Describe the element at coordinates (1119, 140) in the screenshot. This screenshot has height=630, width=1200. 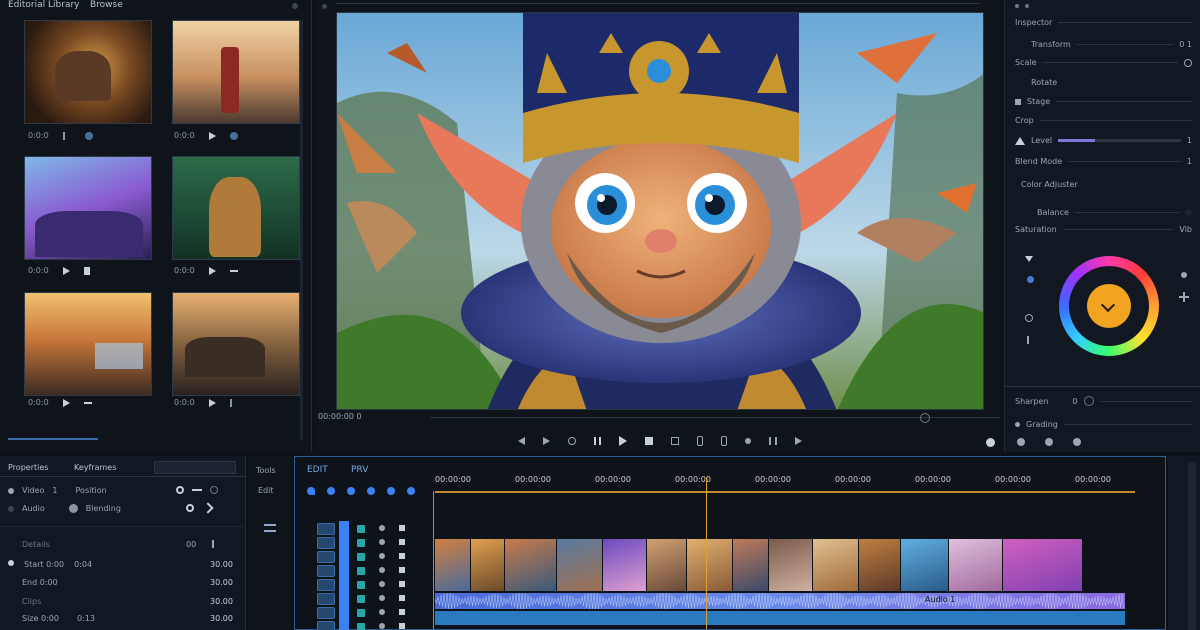
I see `level-slider` at that location.